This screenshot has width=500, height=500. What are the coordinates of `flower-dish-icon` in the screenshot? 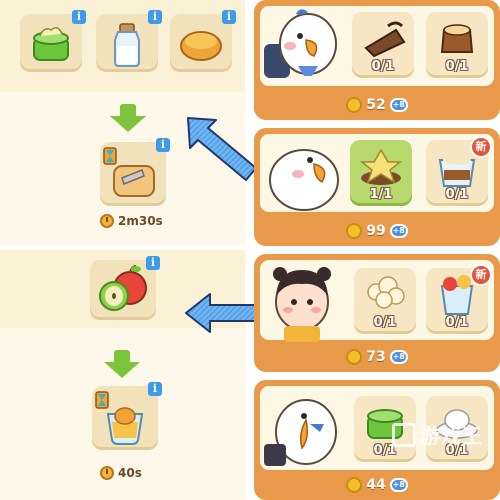 It's located at (381, 166).